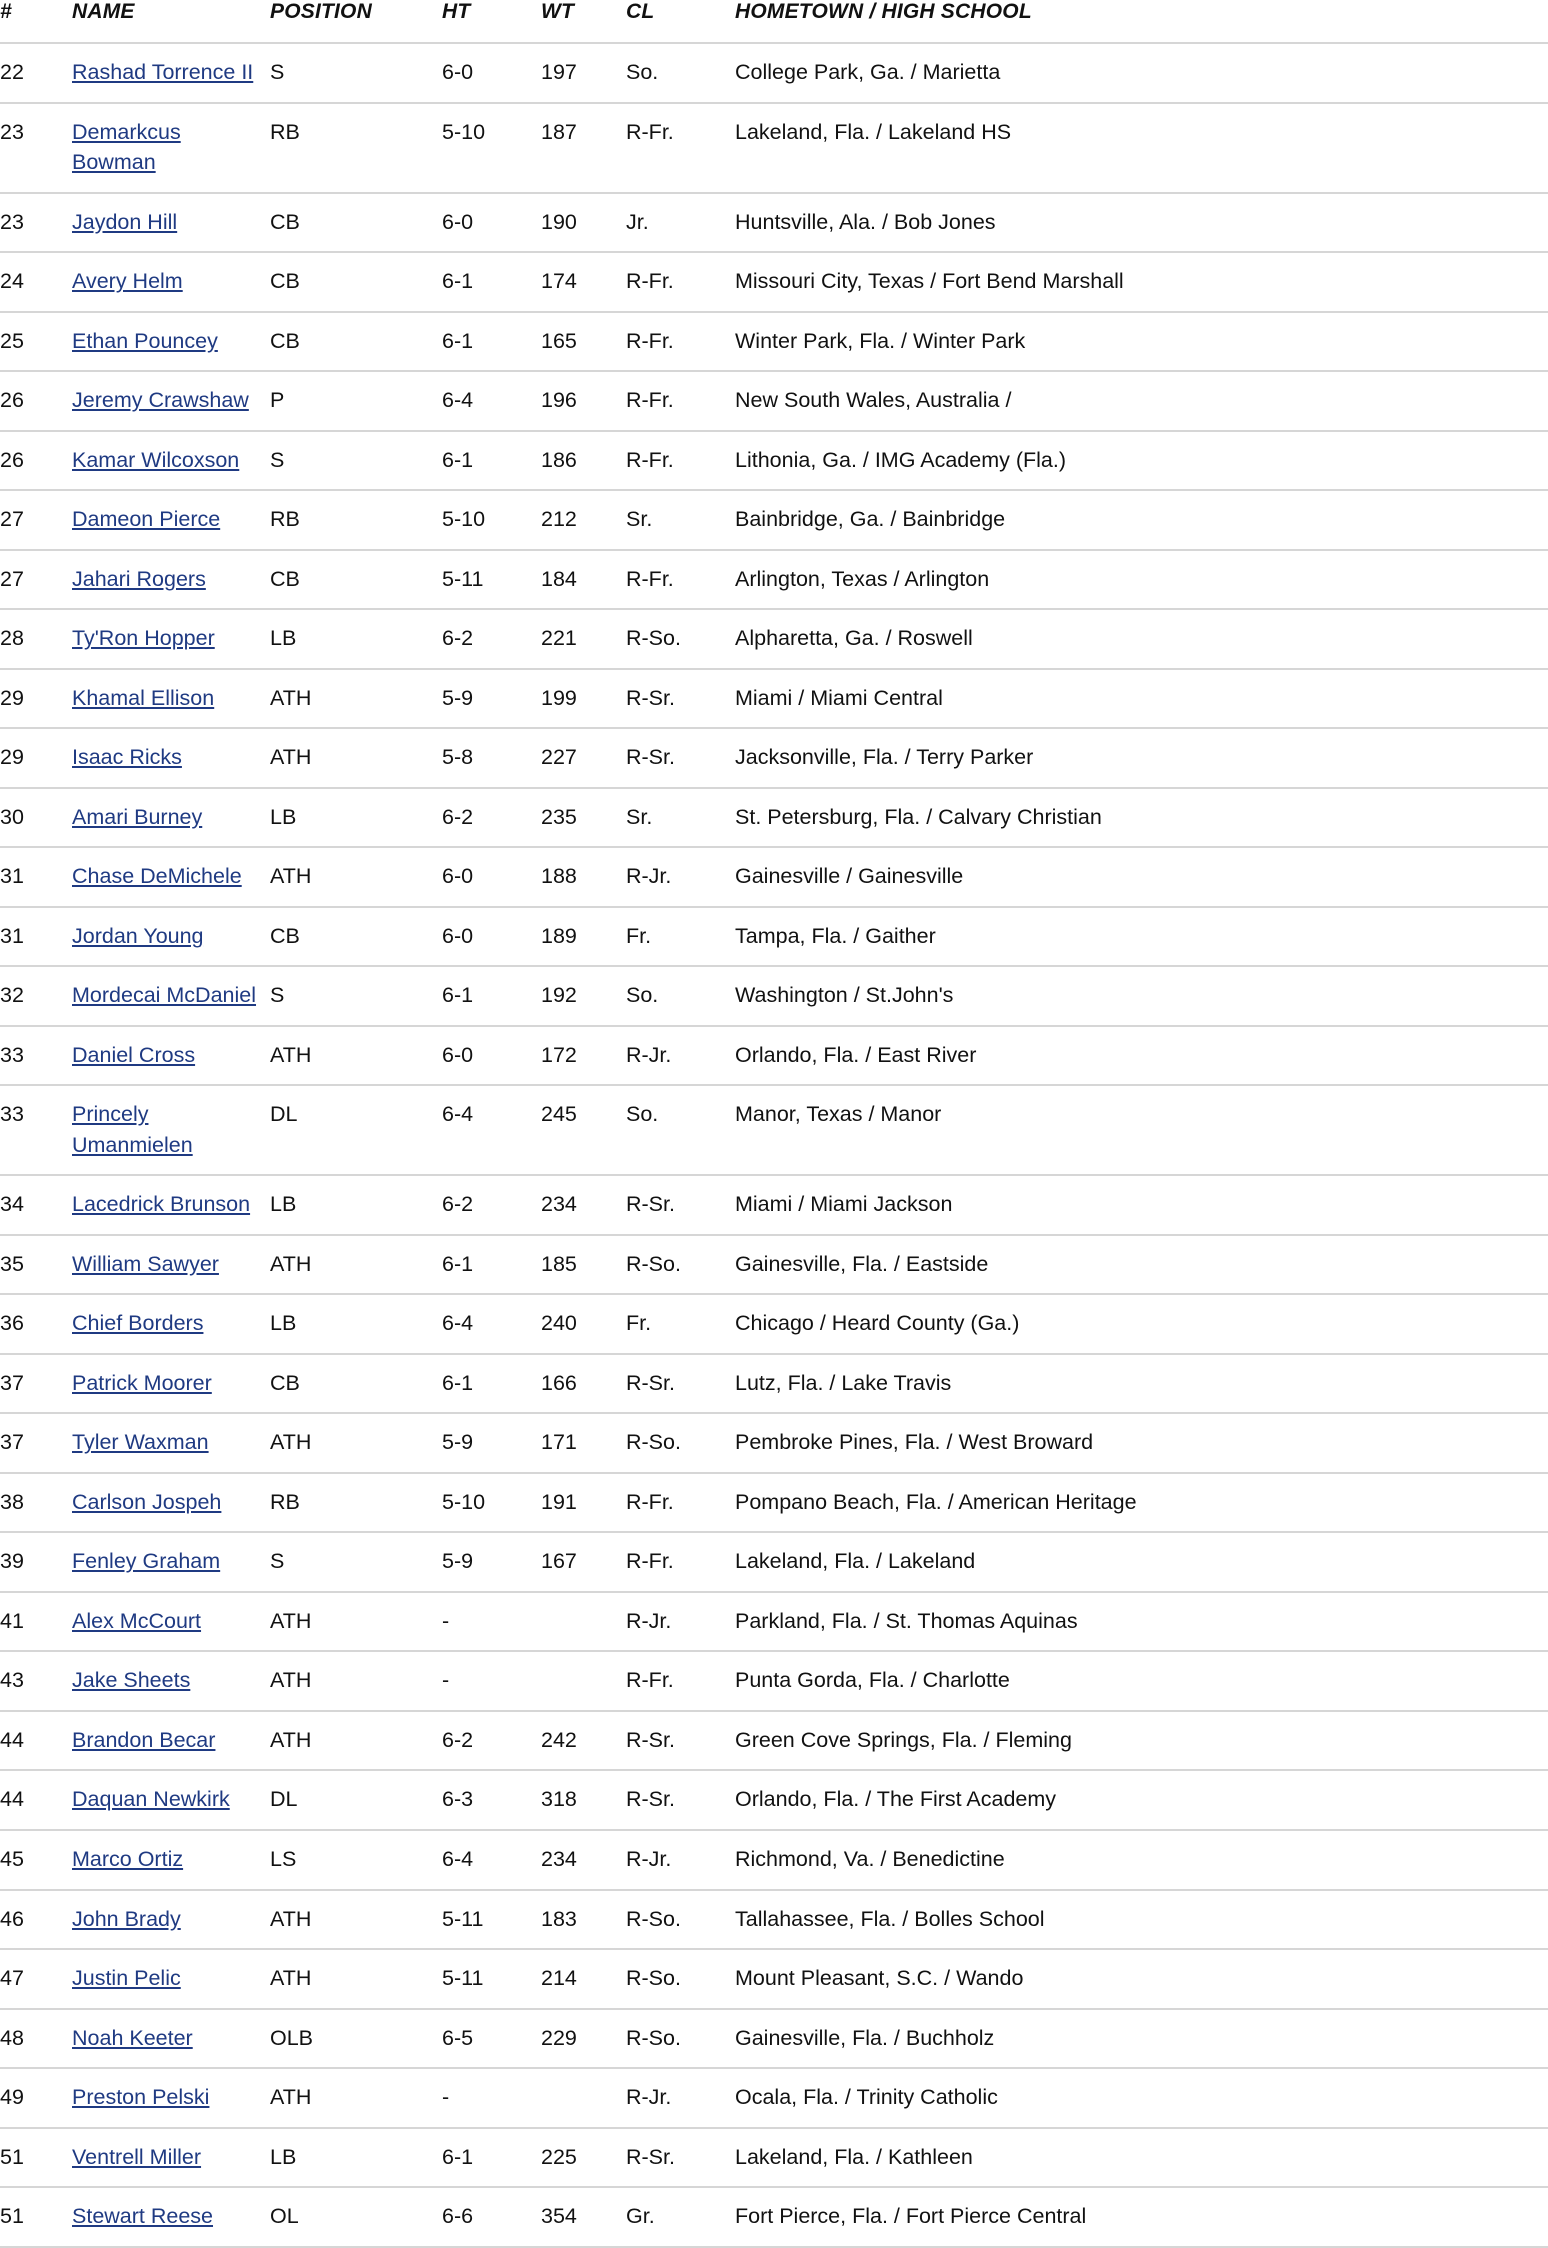 Image resolution: width=1548 pixels, height=2248 pixels. I want to click on player-name-link: Jaydon Hill, so click(124, 222).